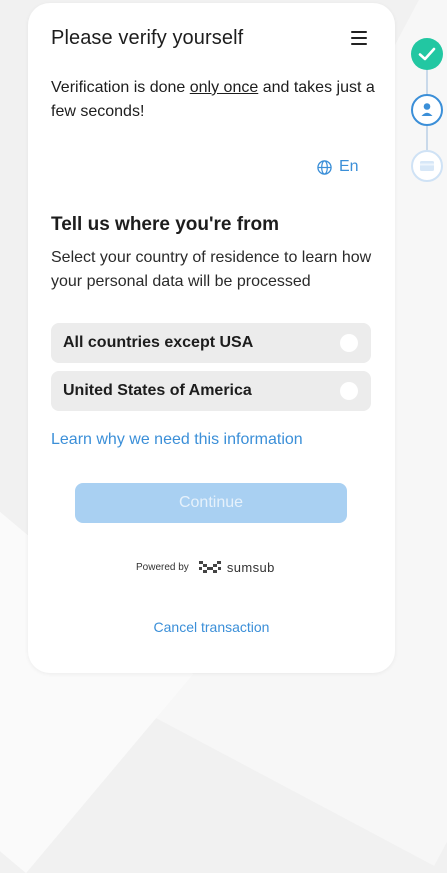  Describe the element at coordinates (120, 87) in the screenshot. I see `intro-text-before: Verification is done` at that location.